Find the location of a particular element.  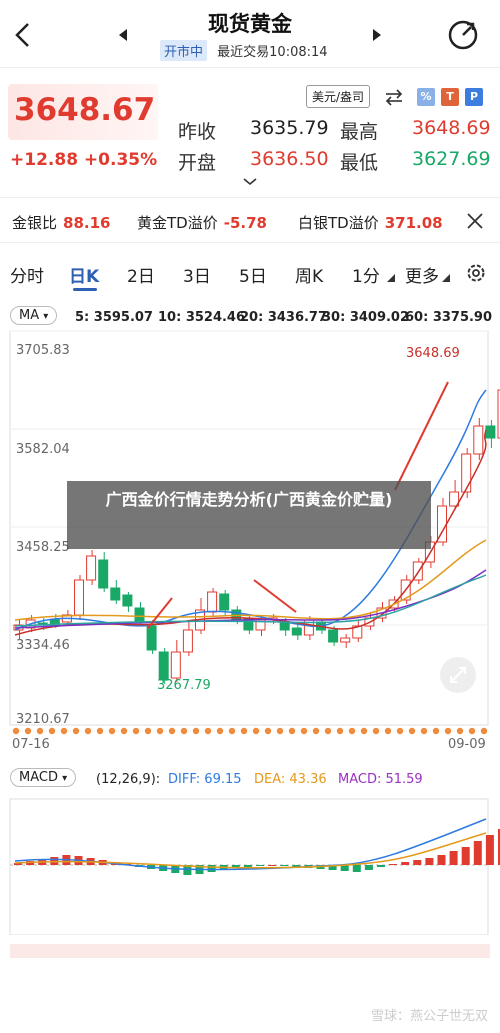

macd-chart is located at coordinates (250, 865).